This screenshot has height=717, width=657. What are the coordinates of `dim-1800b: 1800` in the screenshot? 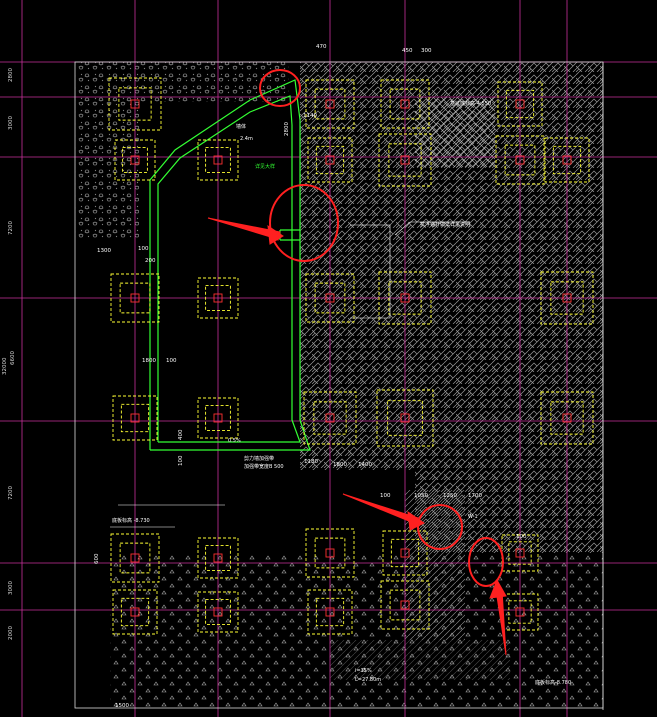 It's located at (340, 465).